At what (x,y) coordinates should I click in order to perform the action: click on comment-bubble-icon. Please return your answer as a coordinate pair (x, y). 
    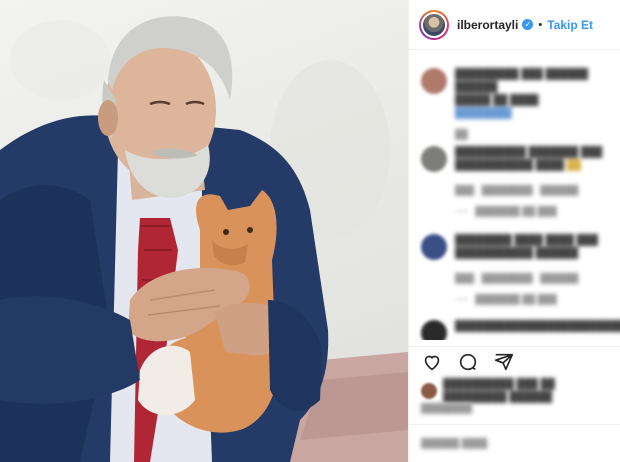
    Looking at the image, I should click on (468, 362).